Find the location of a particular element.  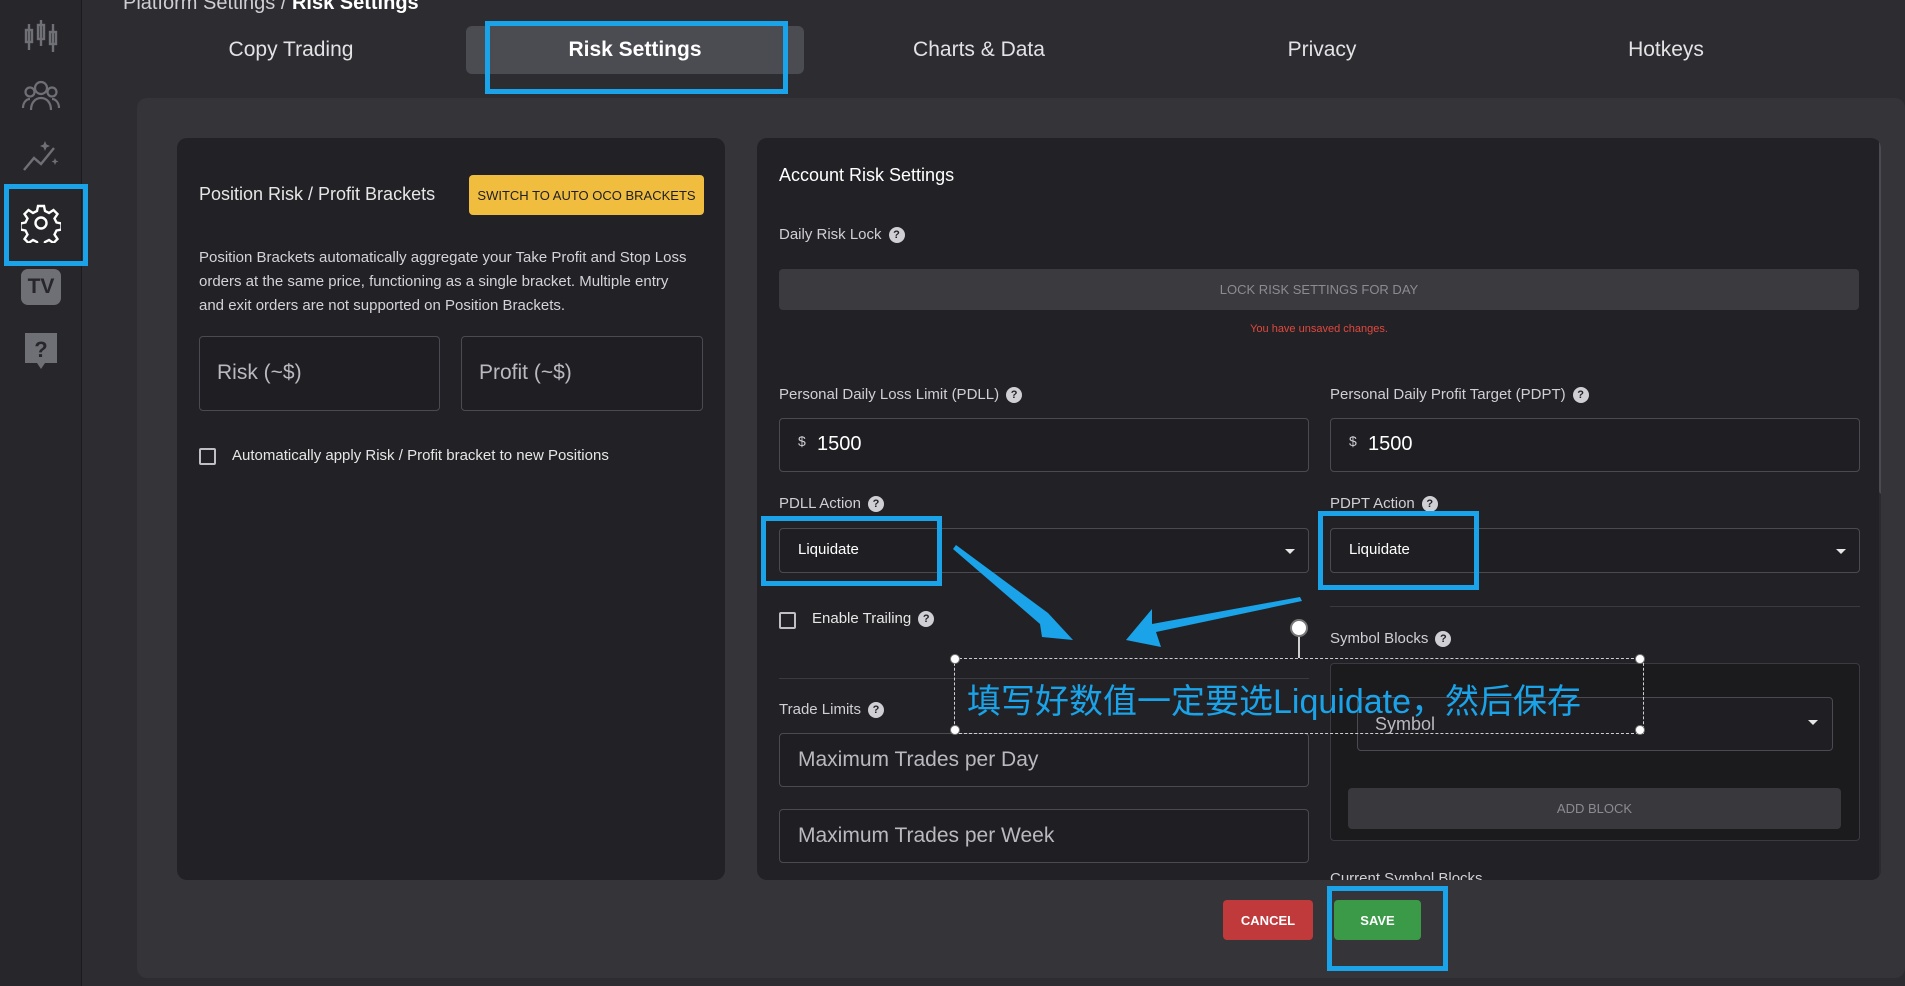

annotation-rotate-handle is located at coordinates (1299, 628).